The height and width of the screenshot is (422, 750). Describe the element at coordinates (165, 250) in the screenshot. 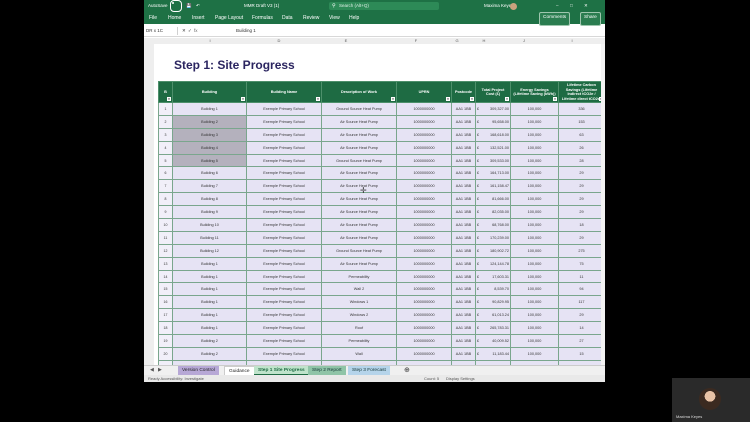

I see `row-number-cell: 12` at that location.